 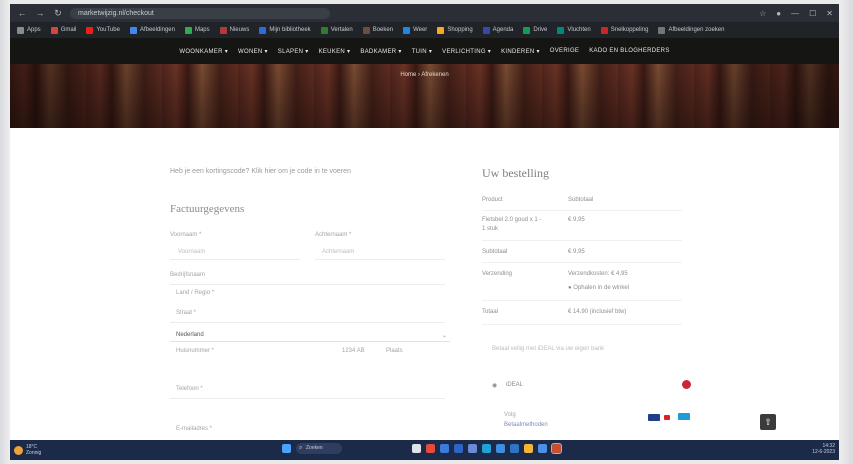 What do you see at coordinates (686, 384) in the screenshot?
I see `ideal-logo-icon` at bounding box center [686, 384].